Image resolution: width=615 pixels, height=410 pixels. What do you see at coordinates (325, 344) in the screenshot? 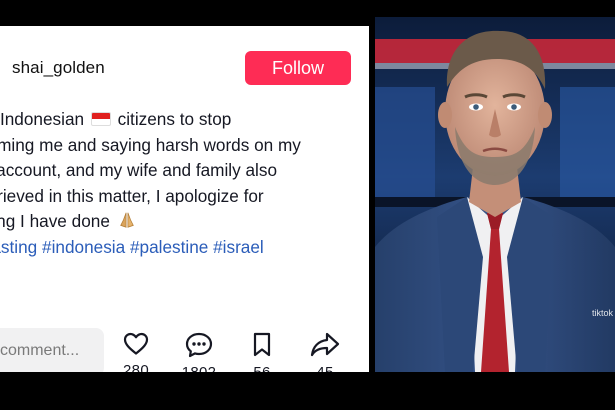
I see `share-arrow-icon` at bounding box center [325, 344].